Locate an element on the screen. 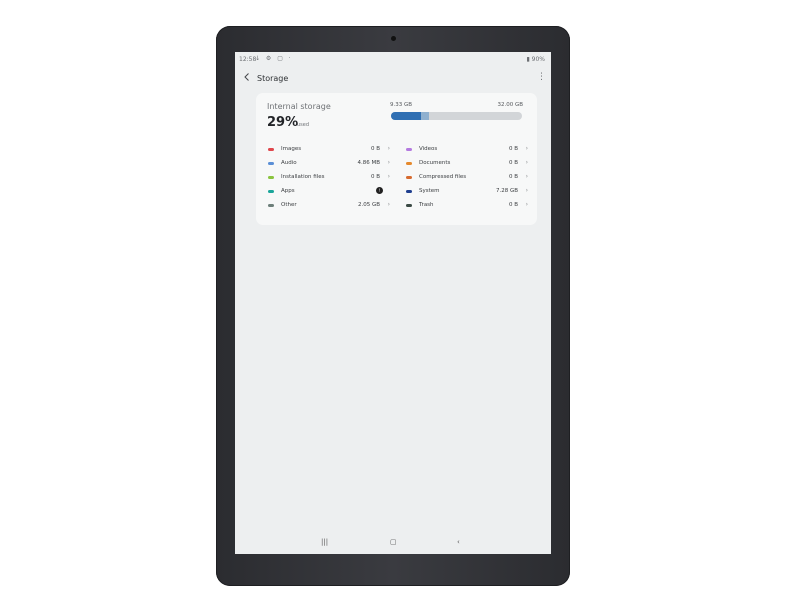 This screenshot has width=800, height=600. storage-category-installation-files: Installation files 0 B › is located at coordinates (329, 178).